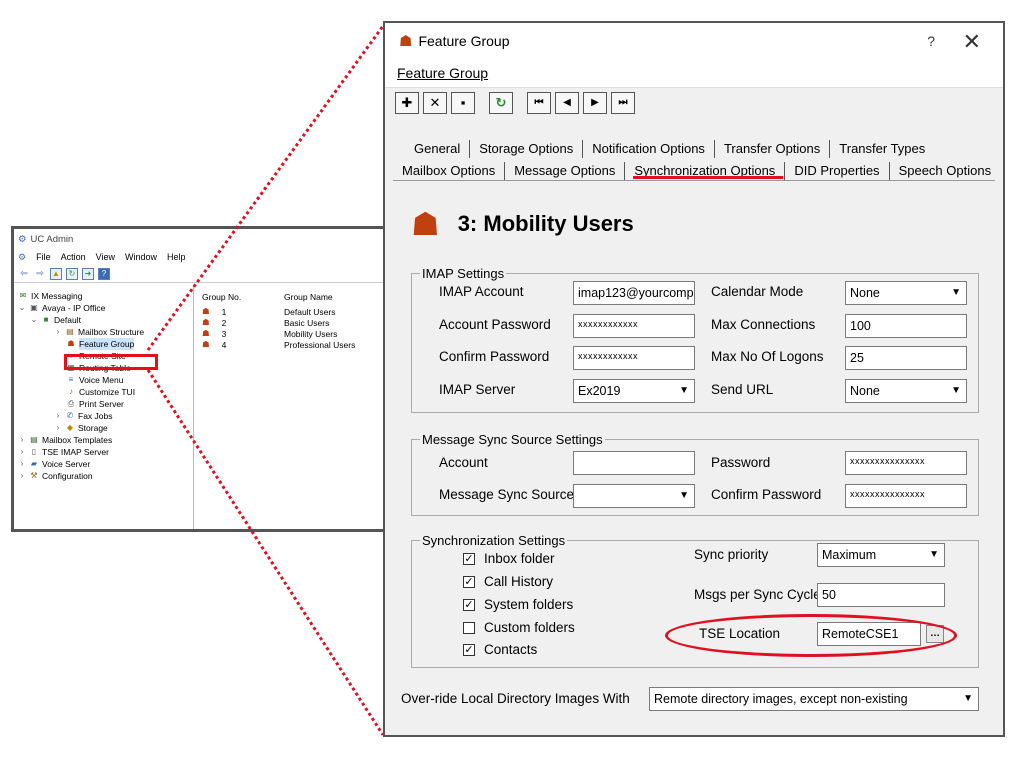 The image size is (1020, 758). Describe the element at coordinates (442, 73) in the screenshot. I see `menu-feature-group: Feature Group` at that location.